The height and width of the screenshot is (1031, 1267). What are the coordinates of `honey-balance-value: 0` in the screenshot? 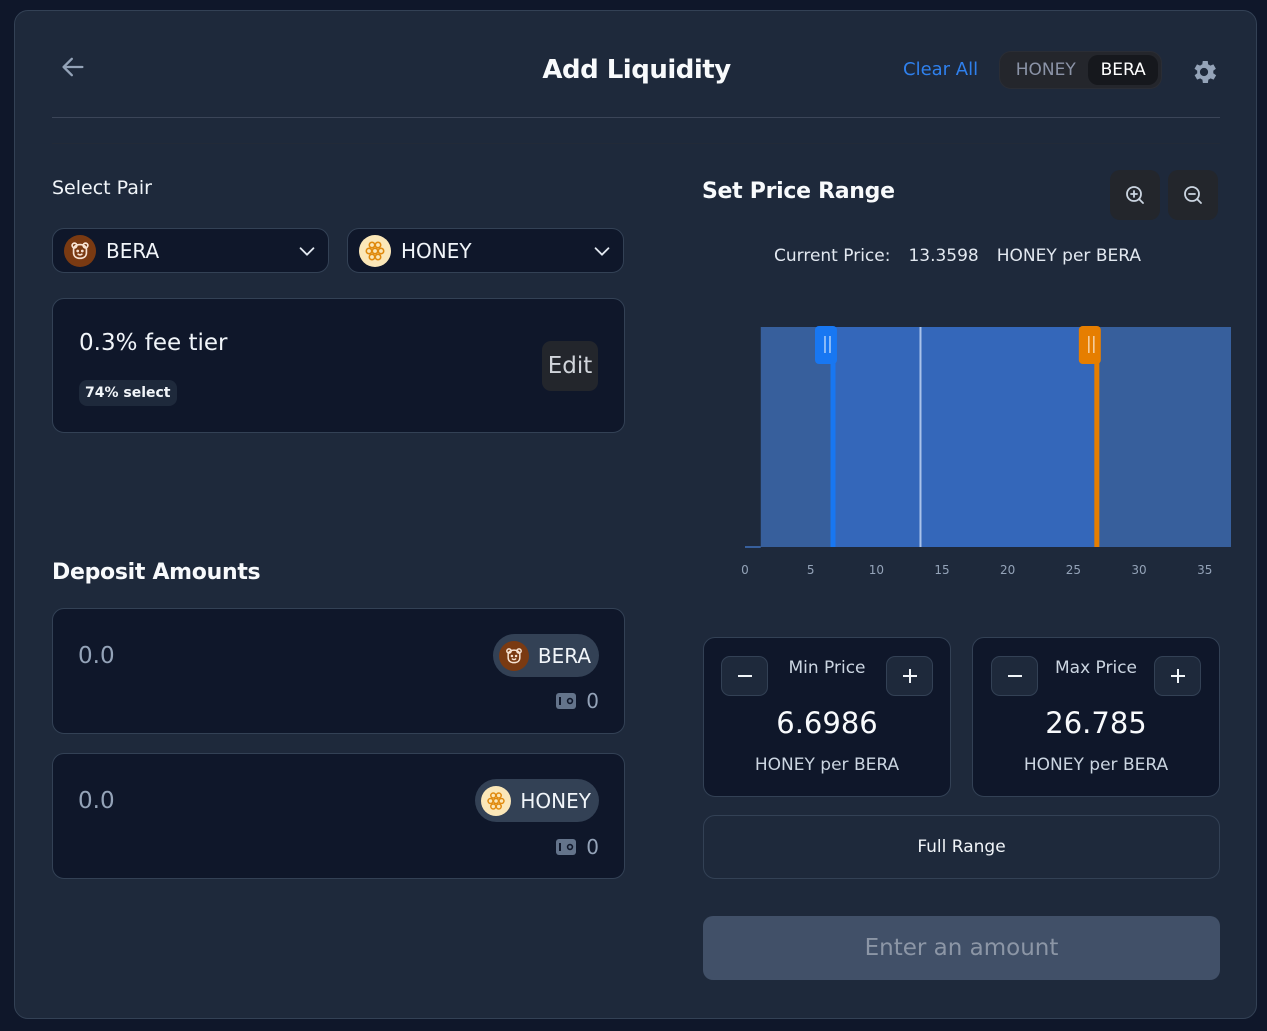 It's located at (592, 847).